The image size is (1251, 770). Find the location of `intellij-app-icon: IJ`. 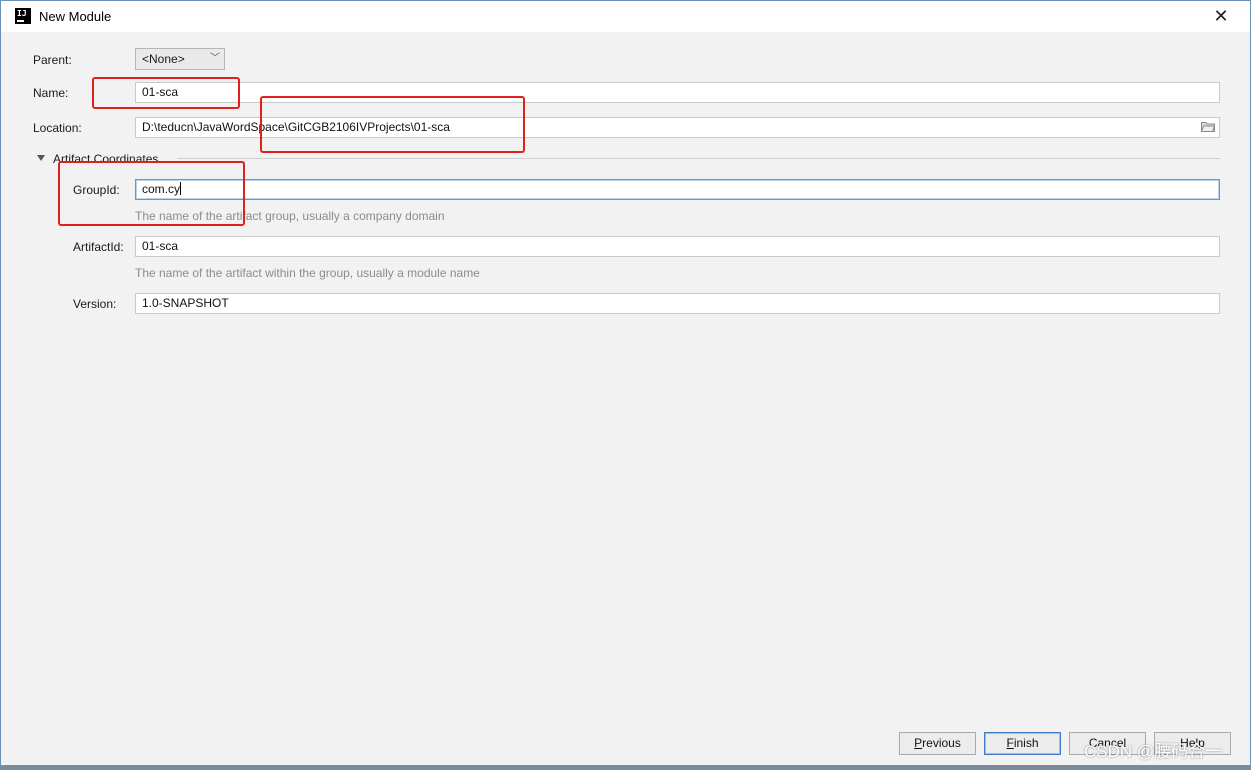

intellij-app-icon: IJ is located at coordinates (23, 16).